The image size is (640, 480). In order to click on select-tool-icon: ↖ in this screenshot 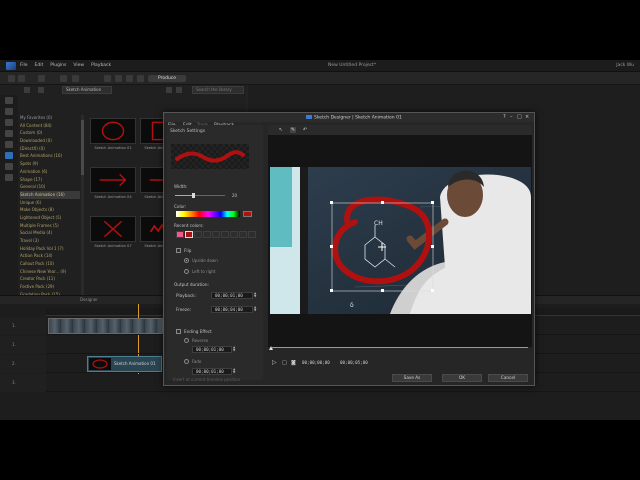, I will do `click(281, 130)`.